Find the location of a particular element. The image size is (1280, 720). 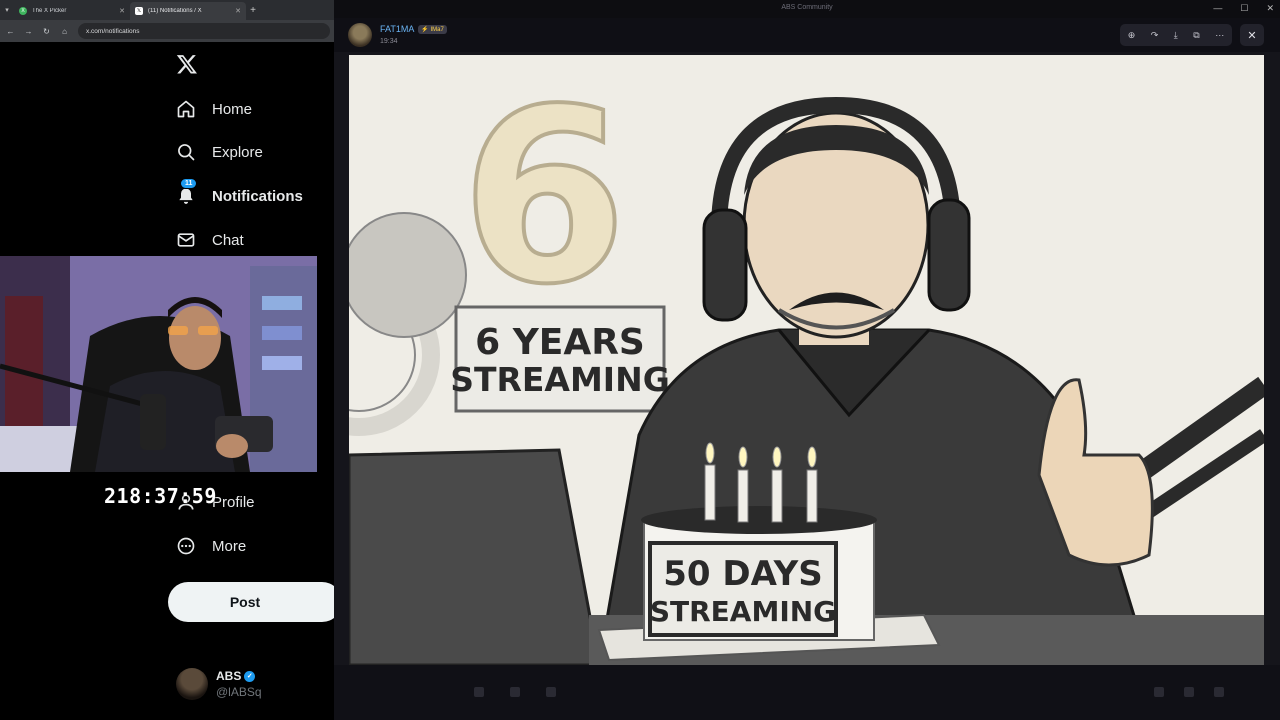

account-handle: @lABSq is located at coordinates (239, 692).